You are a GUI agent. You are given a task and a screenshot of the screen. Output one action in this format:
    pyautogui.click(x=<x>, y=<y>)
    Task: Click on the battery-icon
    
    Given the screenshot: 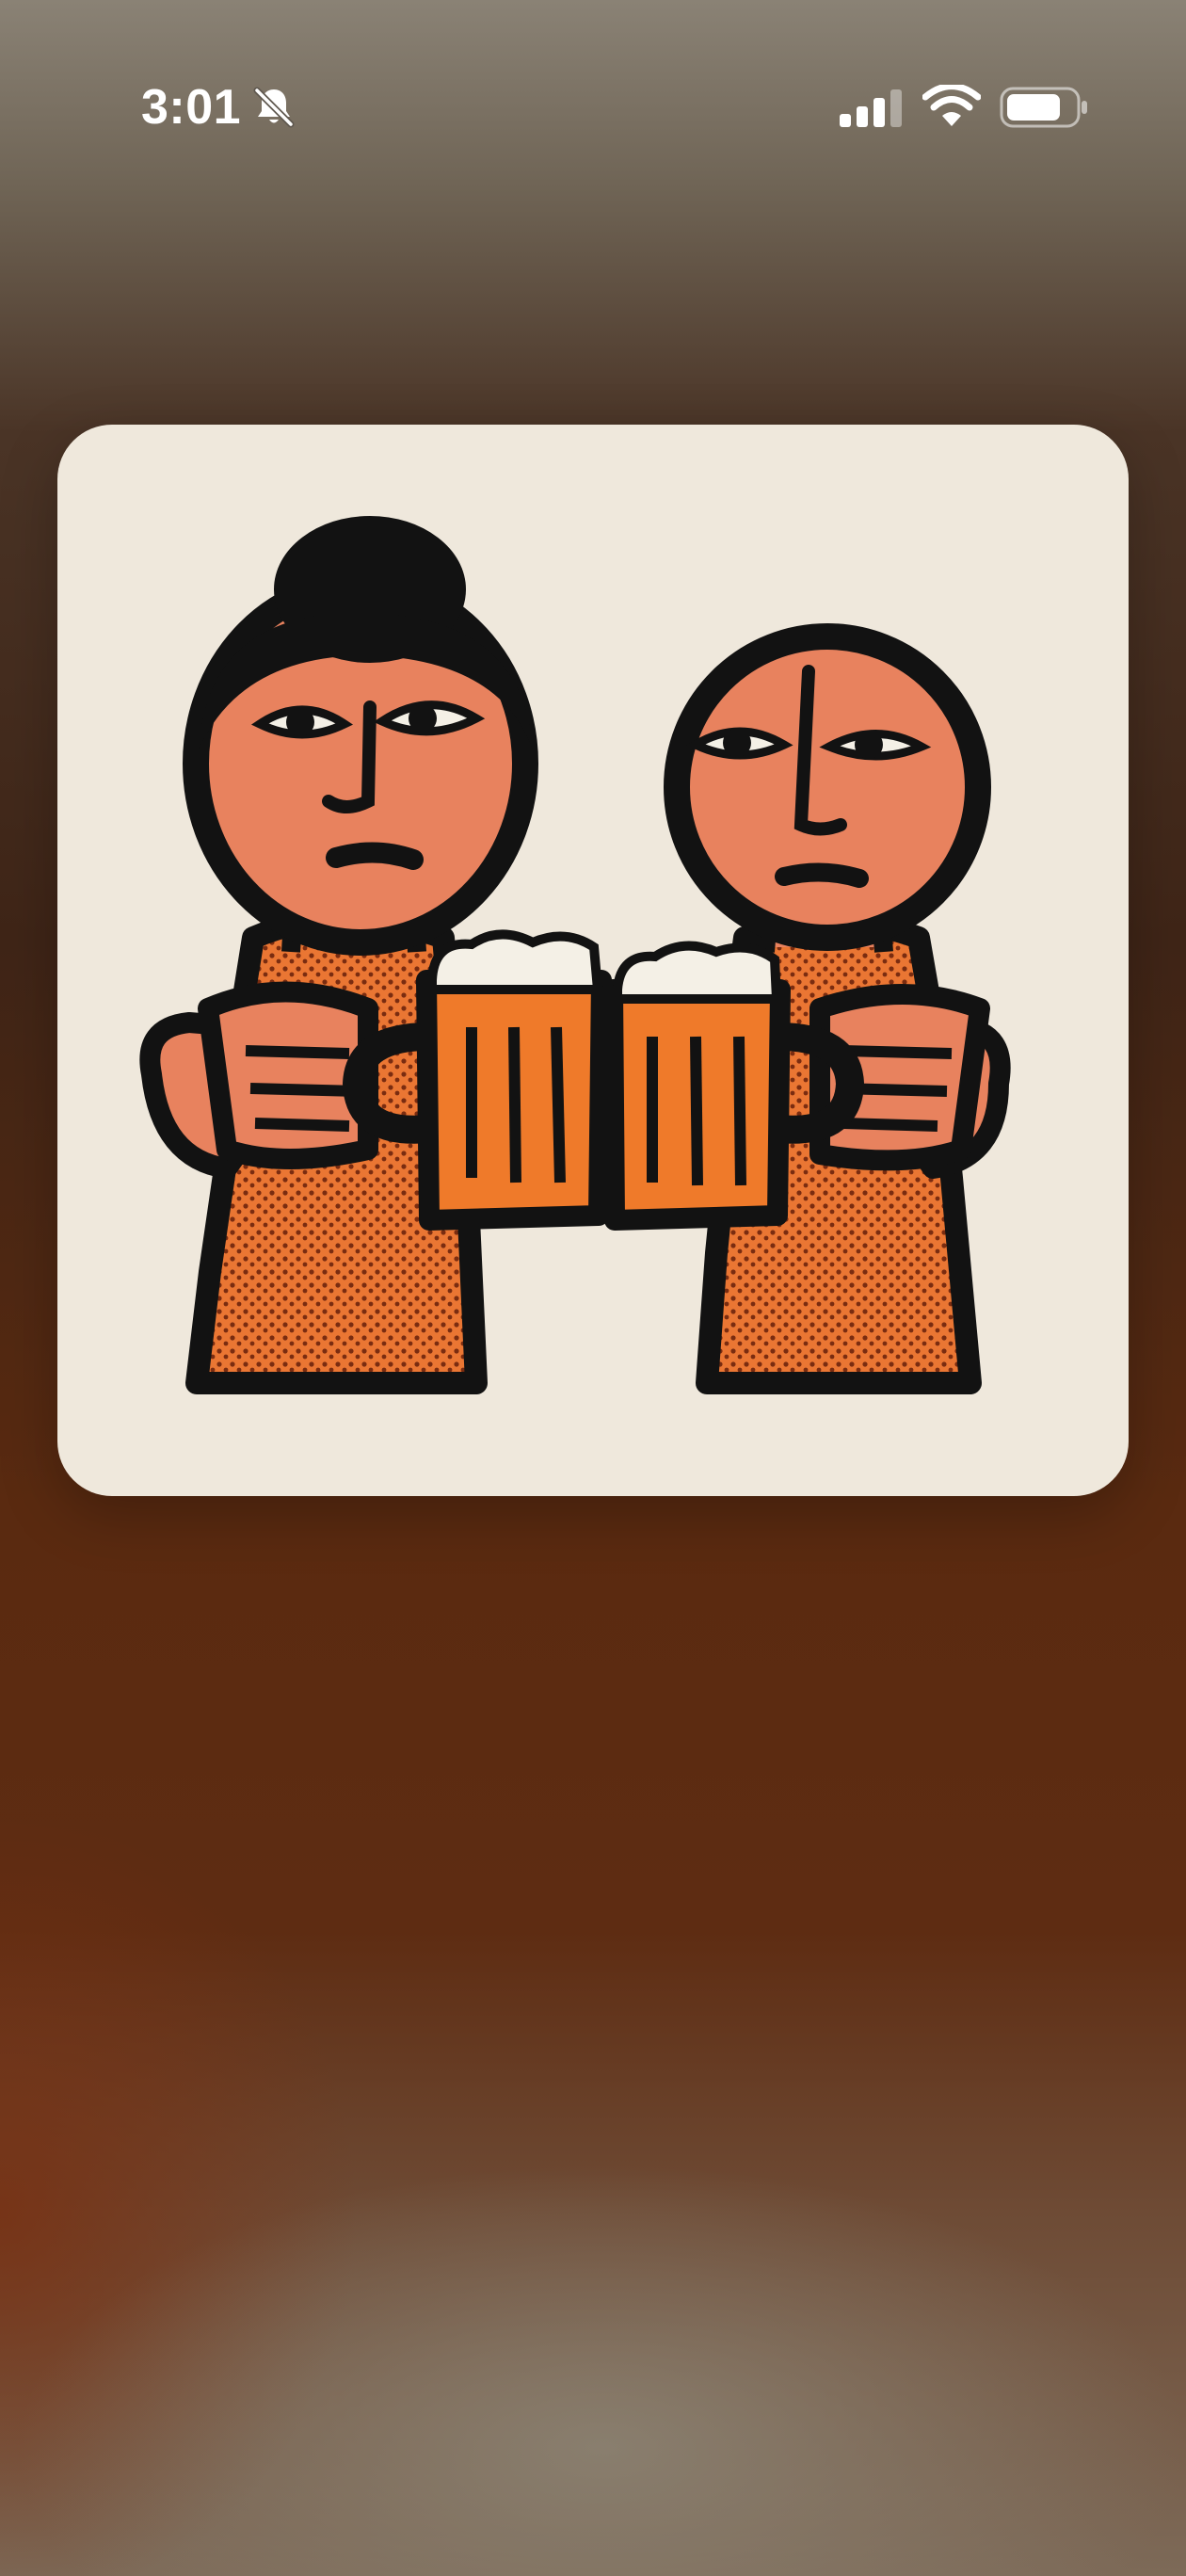 What is the action you would take?
    pyautogui.click(x=1043, y=107)
    